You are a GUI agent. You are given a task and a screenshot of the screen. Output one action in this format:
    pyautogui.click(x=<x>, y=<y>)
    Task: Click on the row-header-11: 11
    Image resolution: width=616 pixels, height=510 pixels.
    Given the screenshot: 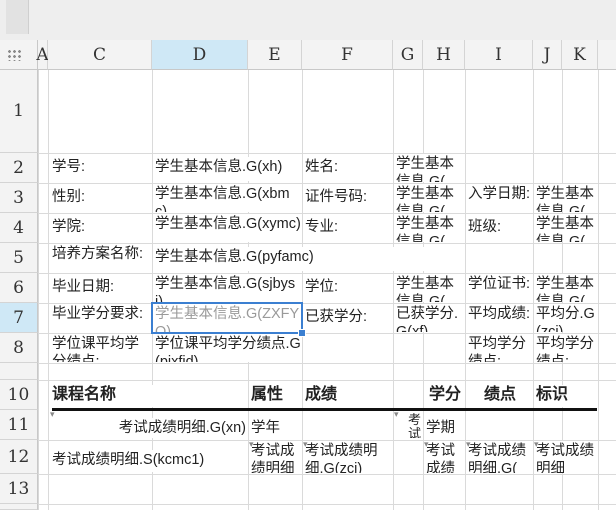 What is the action you would take?
    pyautogui.click(x=19, y=425)
    